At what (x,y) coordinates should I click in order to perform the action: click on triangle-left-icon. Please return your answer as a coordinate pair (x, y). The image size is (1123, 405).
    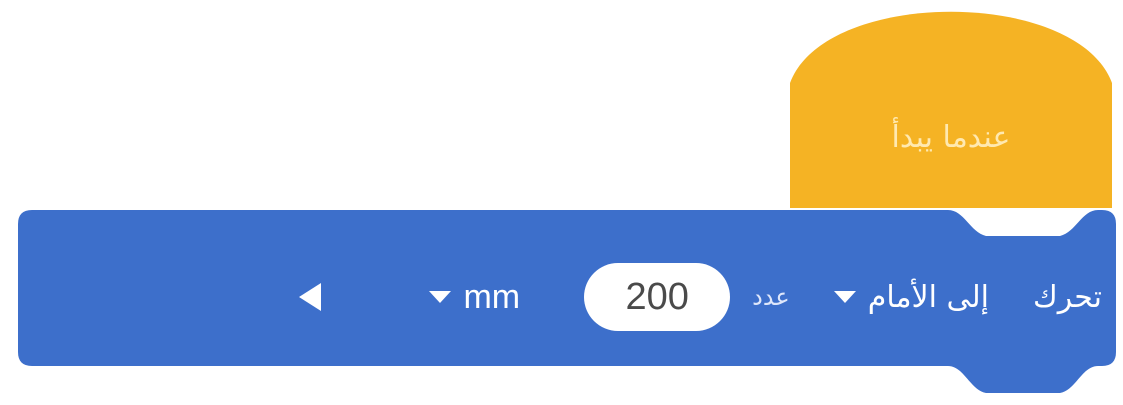
    Looking at the image, I should click on (310, 297).